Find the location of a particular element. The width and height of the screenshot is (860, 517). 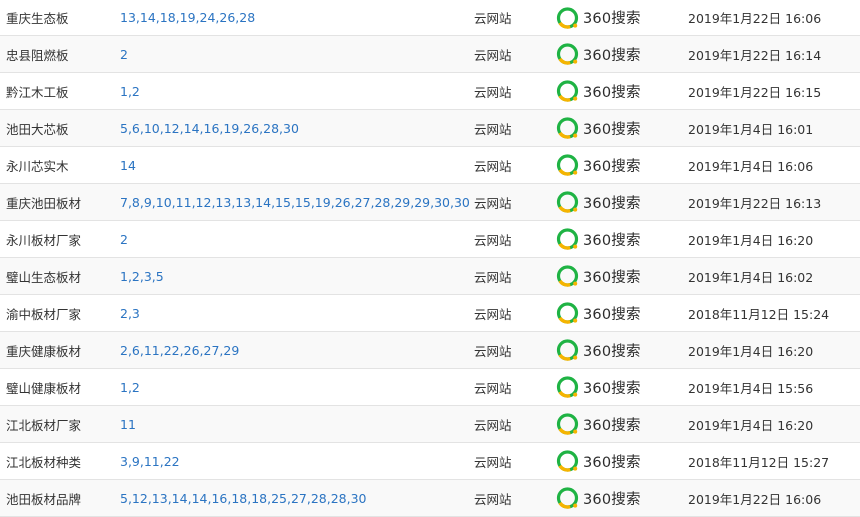

rank-positions-link: 1,2,3,5 is located at coordinates (142, 276).